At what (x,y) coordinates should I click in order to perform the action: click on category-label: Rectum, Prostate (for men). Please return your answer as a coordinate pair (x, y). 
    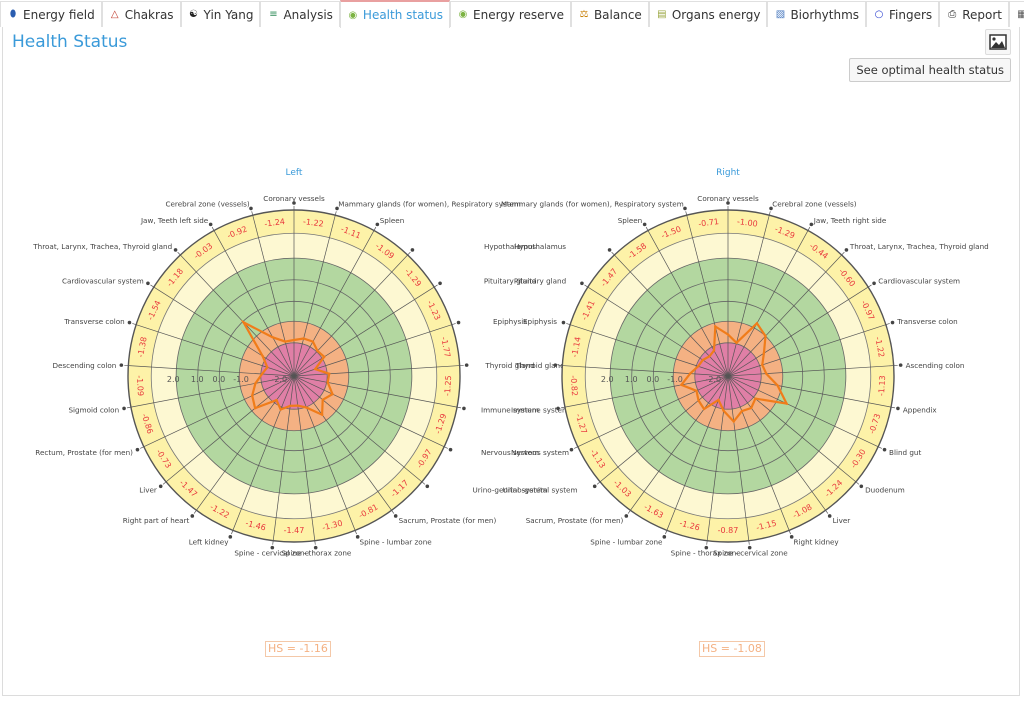
    Looking at the image, I should click on (84, 452).